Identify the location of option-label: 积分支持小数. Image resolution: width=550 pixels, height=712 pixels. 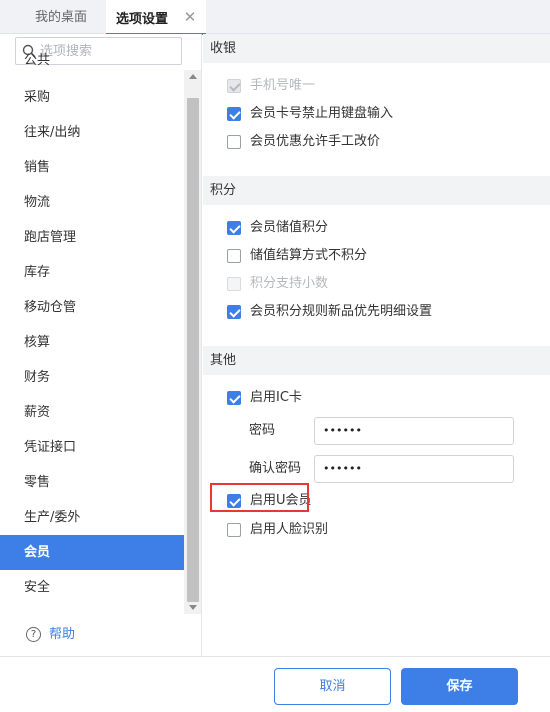
(289, 283).